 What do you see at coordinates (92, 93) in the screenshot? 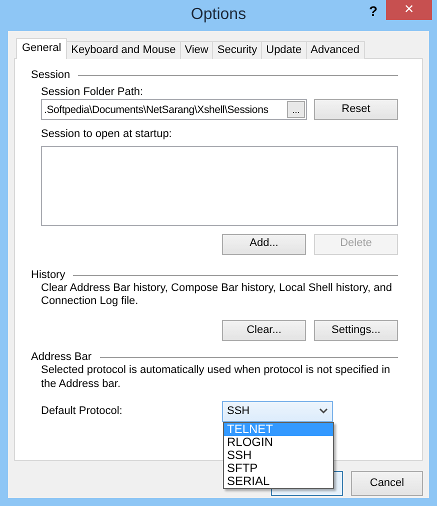
I see `field-label: Session Folder Path:` at bounding box center [92, 93].